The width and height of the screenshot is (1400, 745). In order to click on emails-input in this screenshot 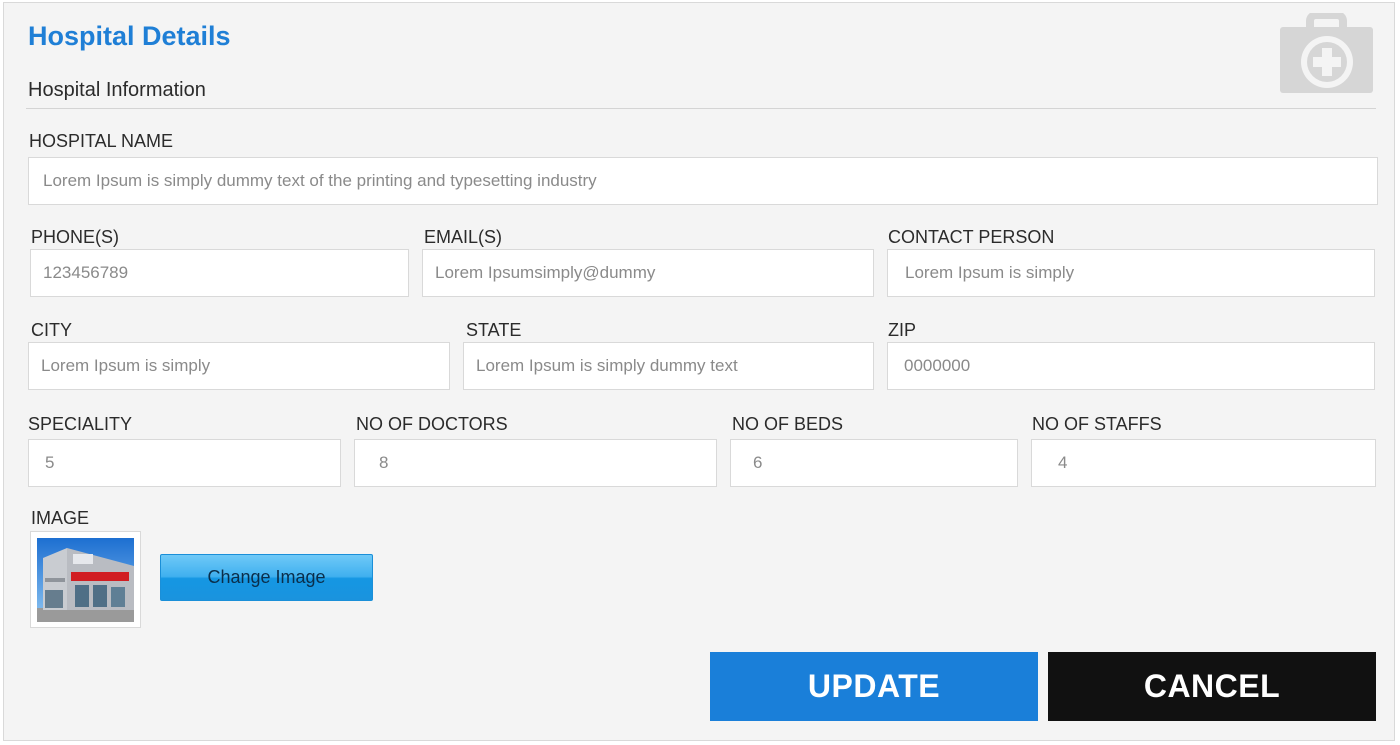, I will do `click(648, 273)`.